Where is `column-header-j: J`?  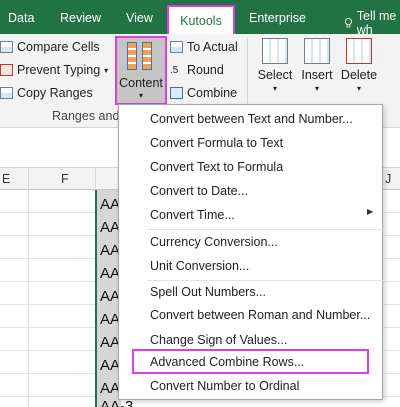
column-header-j: J is located at coordinates (388, 179).